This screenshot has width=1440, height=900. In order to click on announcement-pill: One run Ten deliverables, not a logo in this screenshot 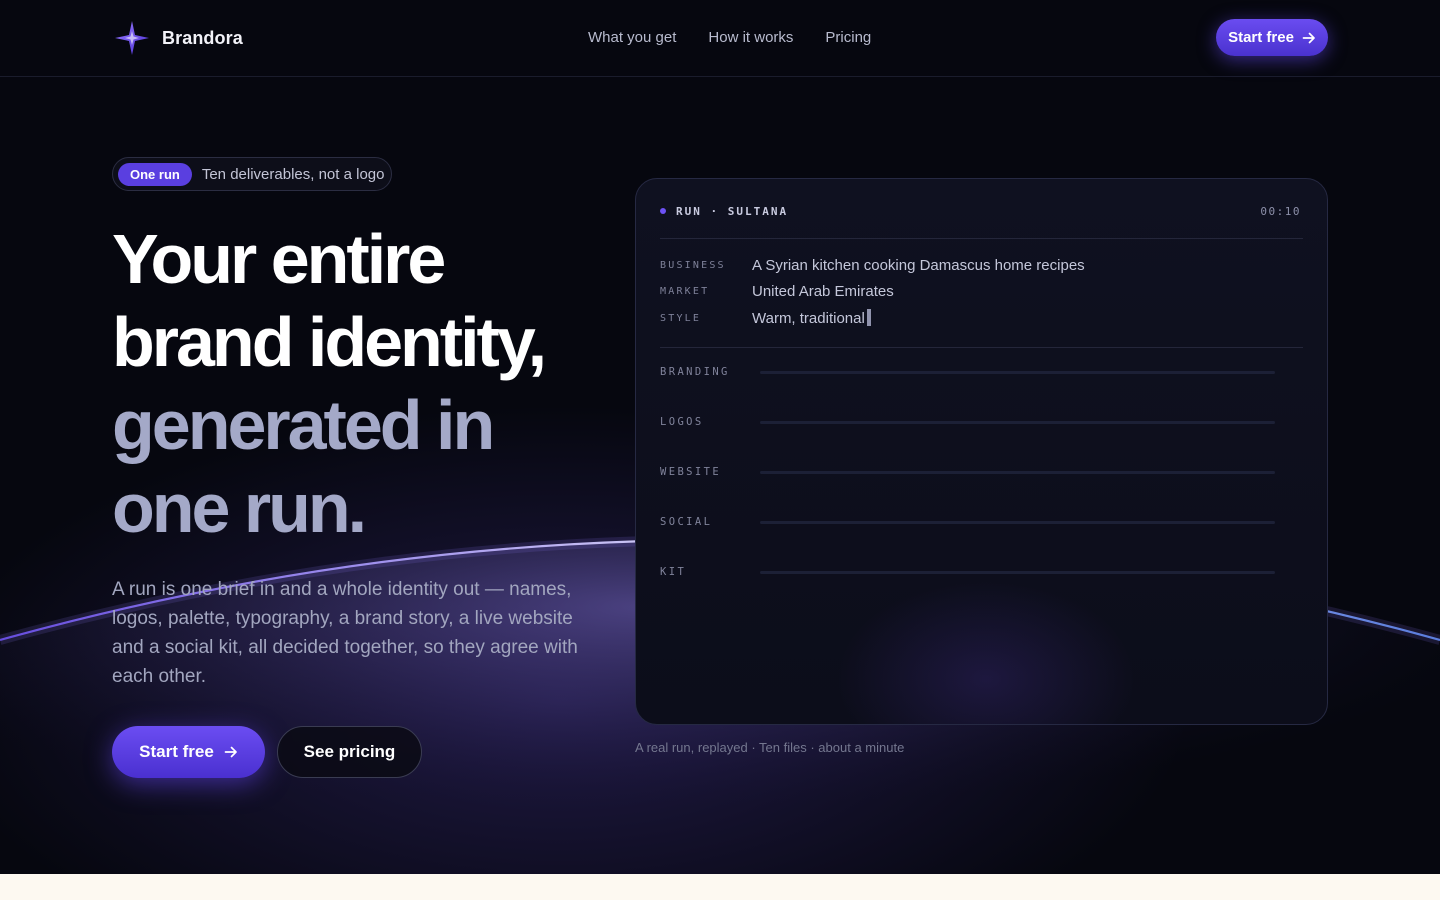, I will do `click(252, 174)`.